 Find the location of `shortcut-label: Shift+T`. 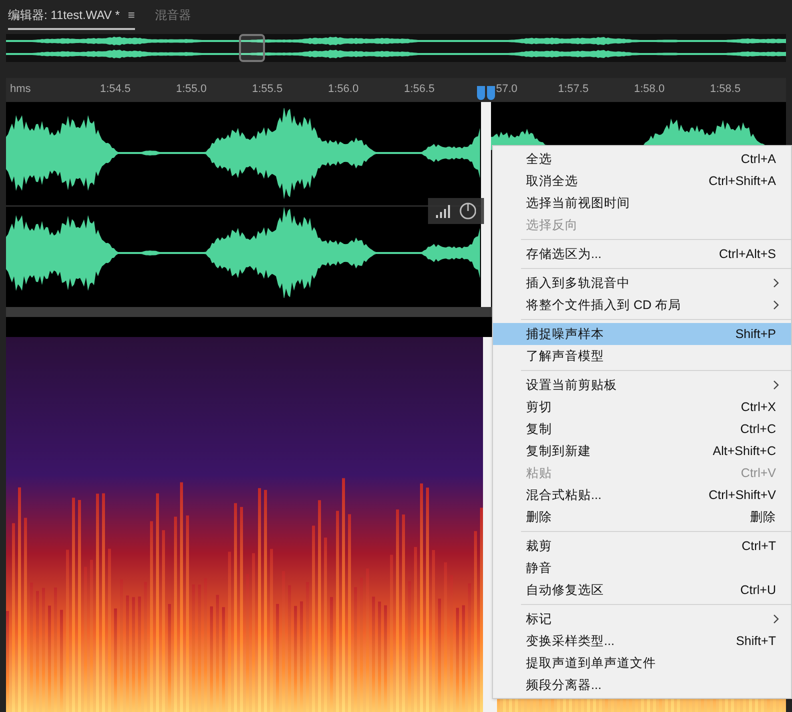

shortcut-label: Shift+T is located at coordinates (756, 641).